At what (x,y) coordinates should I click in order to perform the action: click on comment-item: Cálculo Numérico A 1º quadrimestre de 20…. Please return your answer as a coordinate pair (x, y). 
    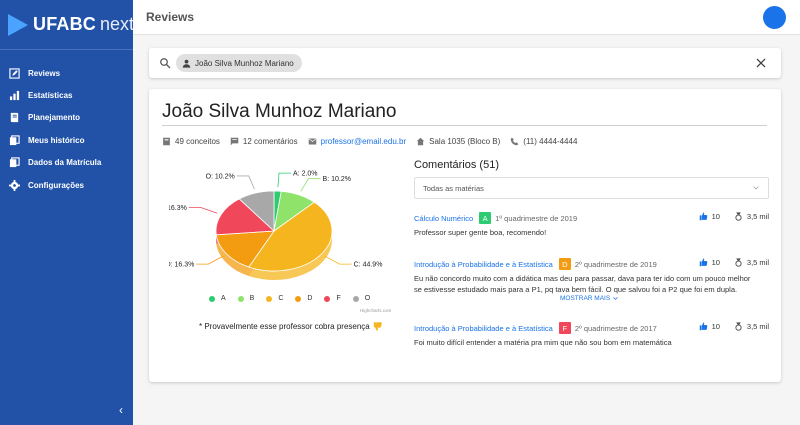
    Looking at the image, I should click on (591, 230).